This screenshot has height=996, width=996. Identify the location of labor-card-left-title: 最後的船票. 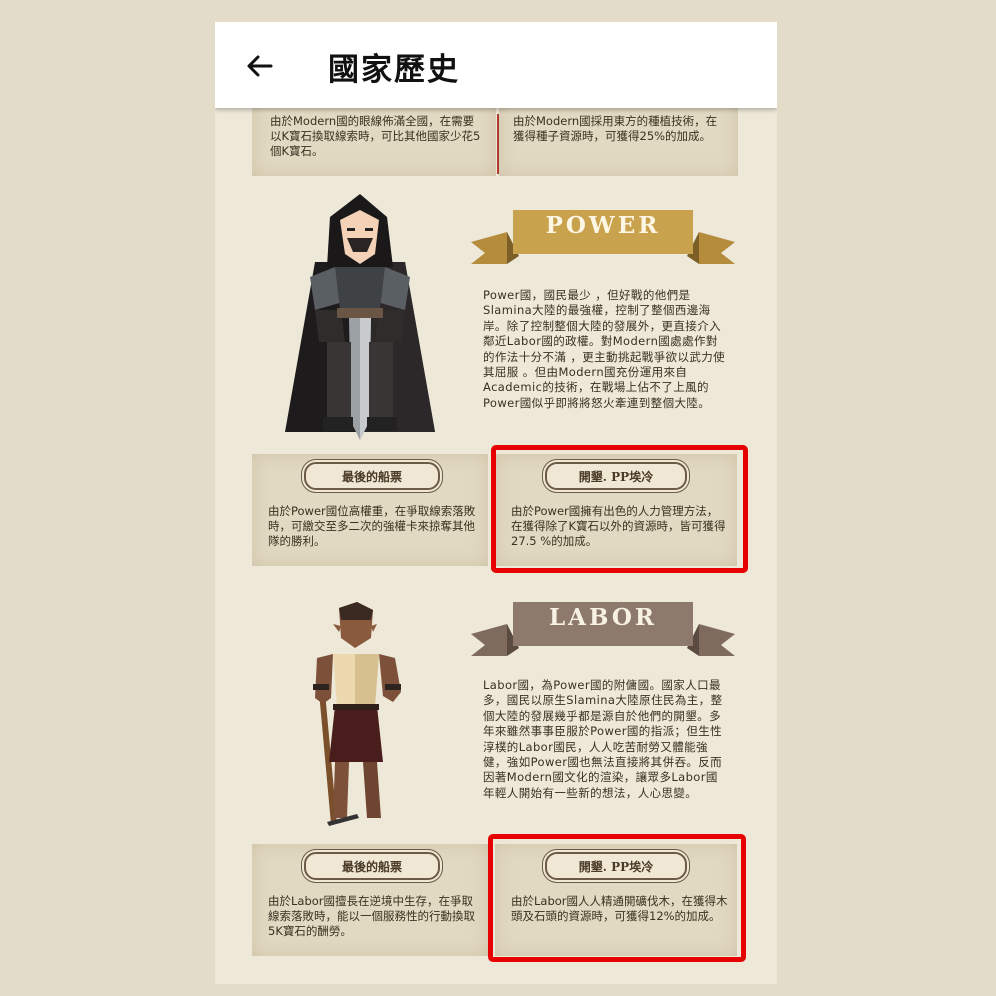
(372, 866).